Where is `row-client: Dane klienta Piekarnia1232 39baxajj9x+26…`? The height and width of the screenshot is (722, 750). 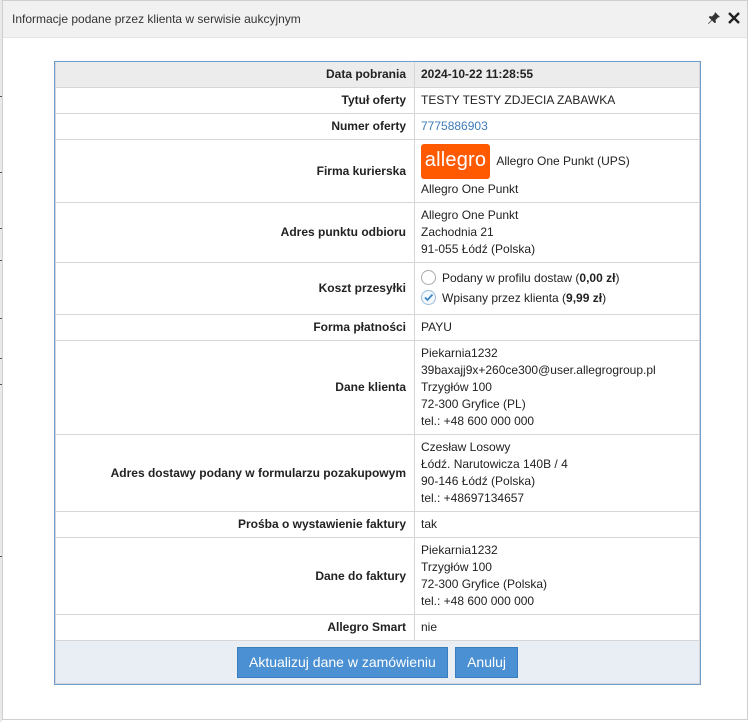
row-client: Dane klienta Piekarnia1232 39baxajj9x+26… is located at coordinates (377, 387).